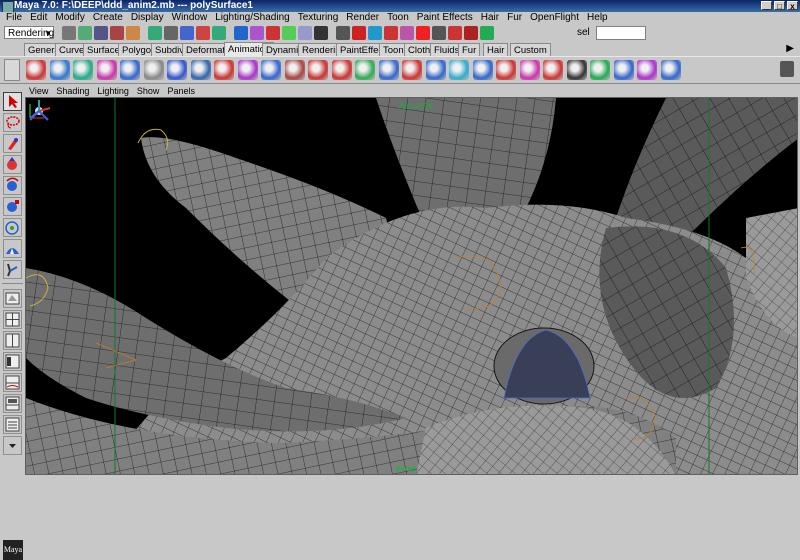 The image size is (800, 560). Describe the element at coordinates (36, 70) in the screenshot. I see `set-key-icon` at that location.